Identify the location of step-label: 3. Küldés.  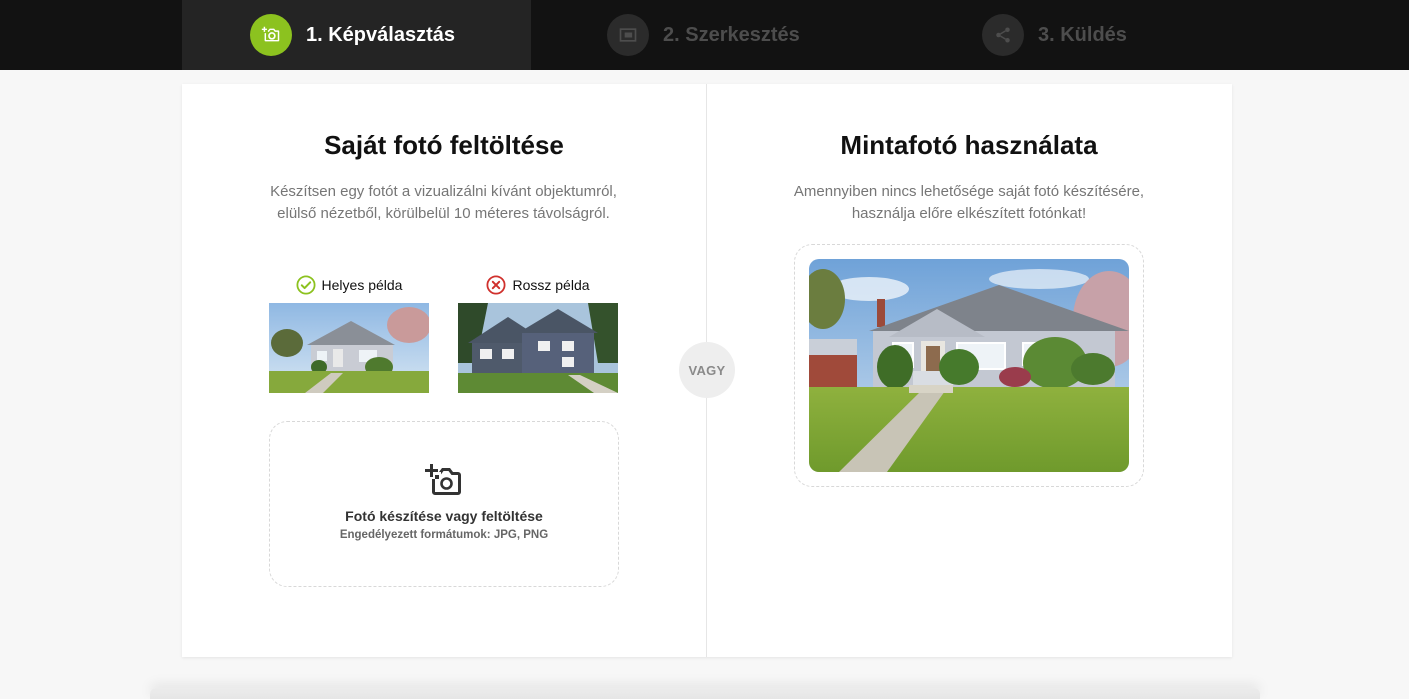
(1082, 34).